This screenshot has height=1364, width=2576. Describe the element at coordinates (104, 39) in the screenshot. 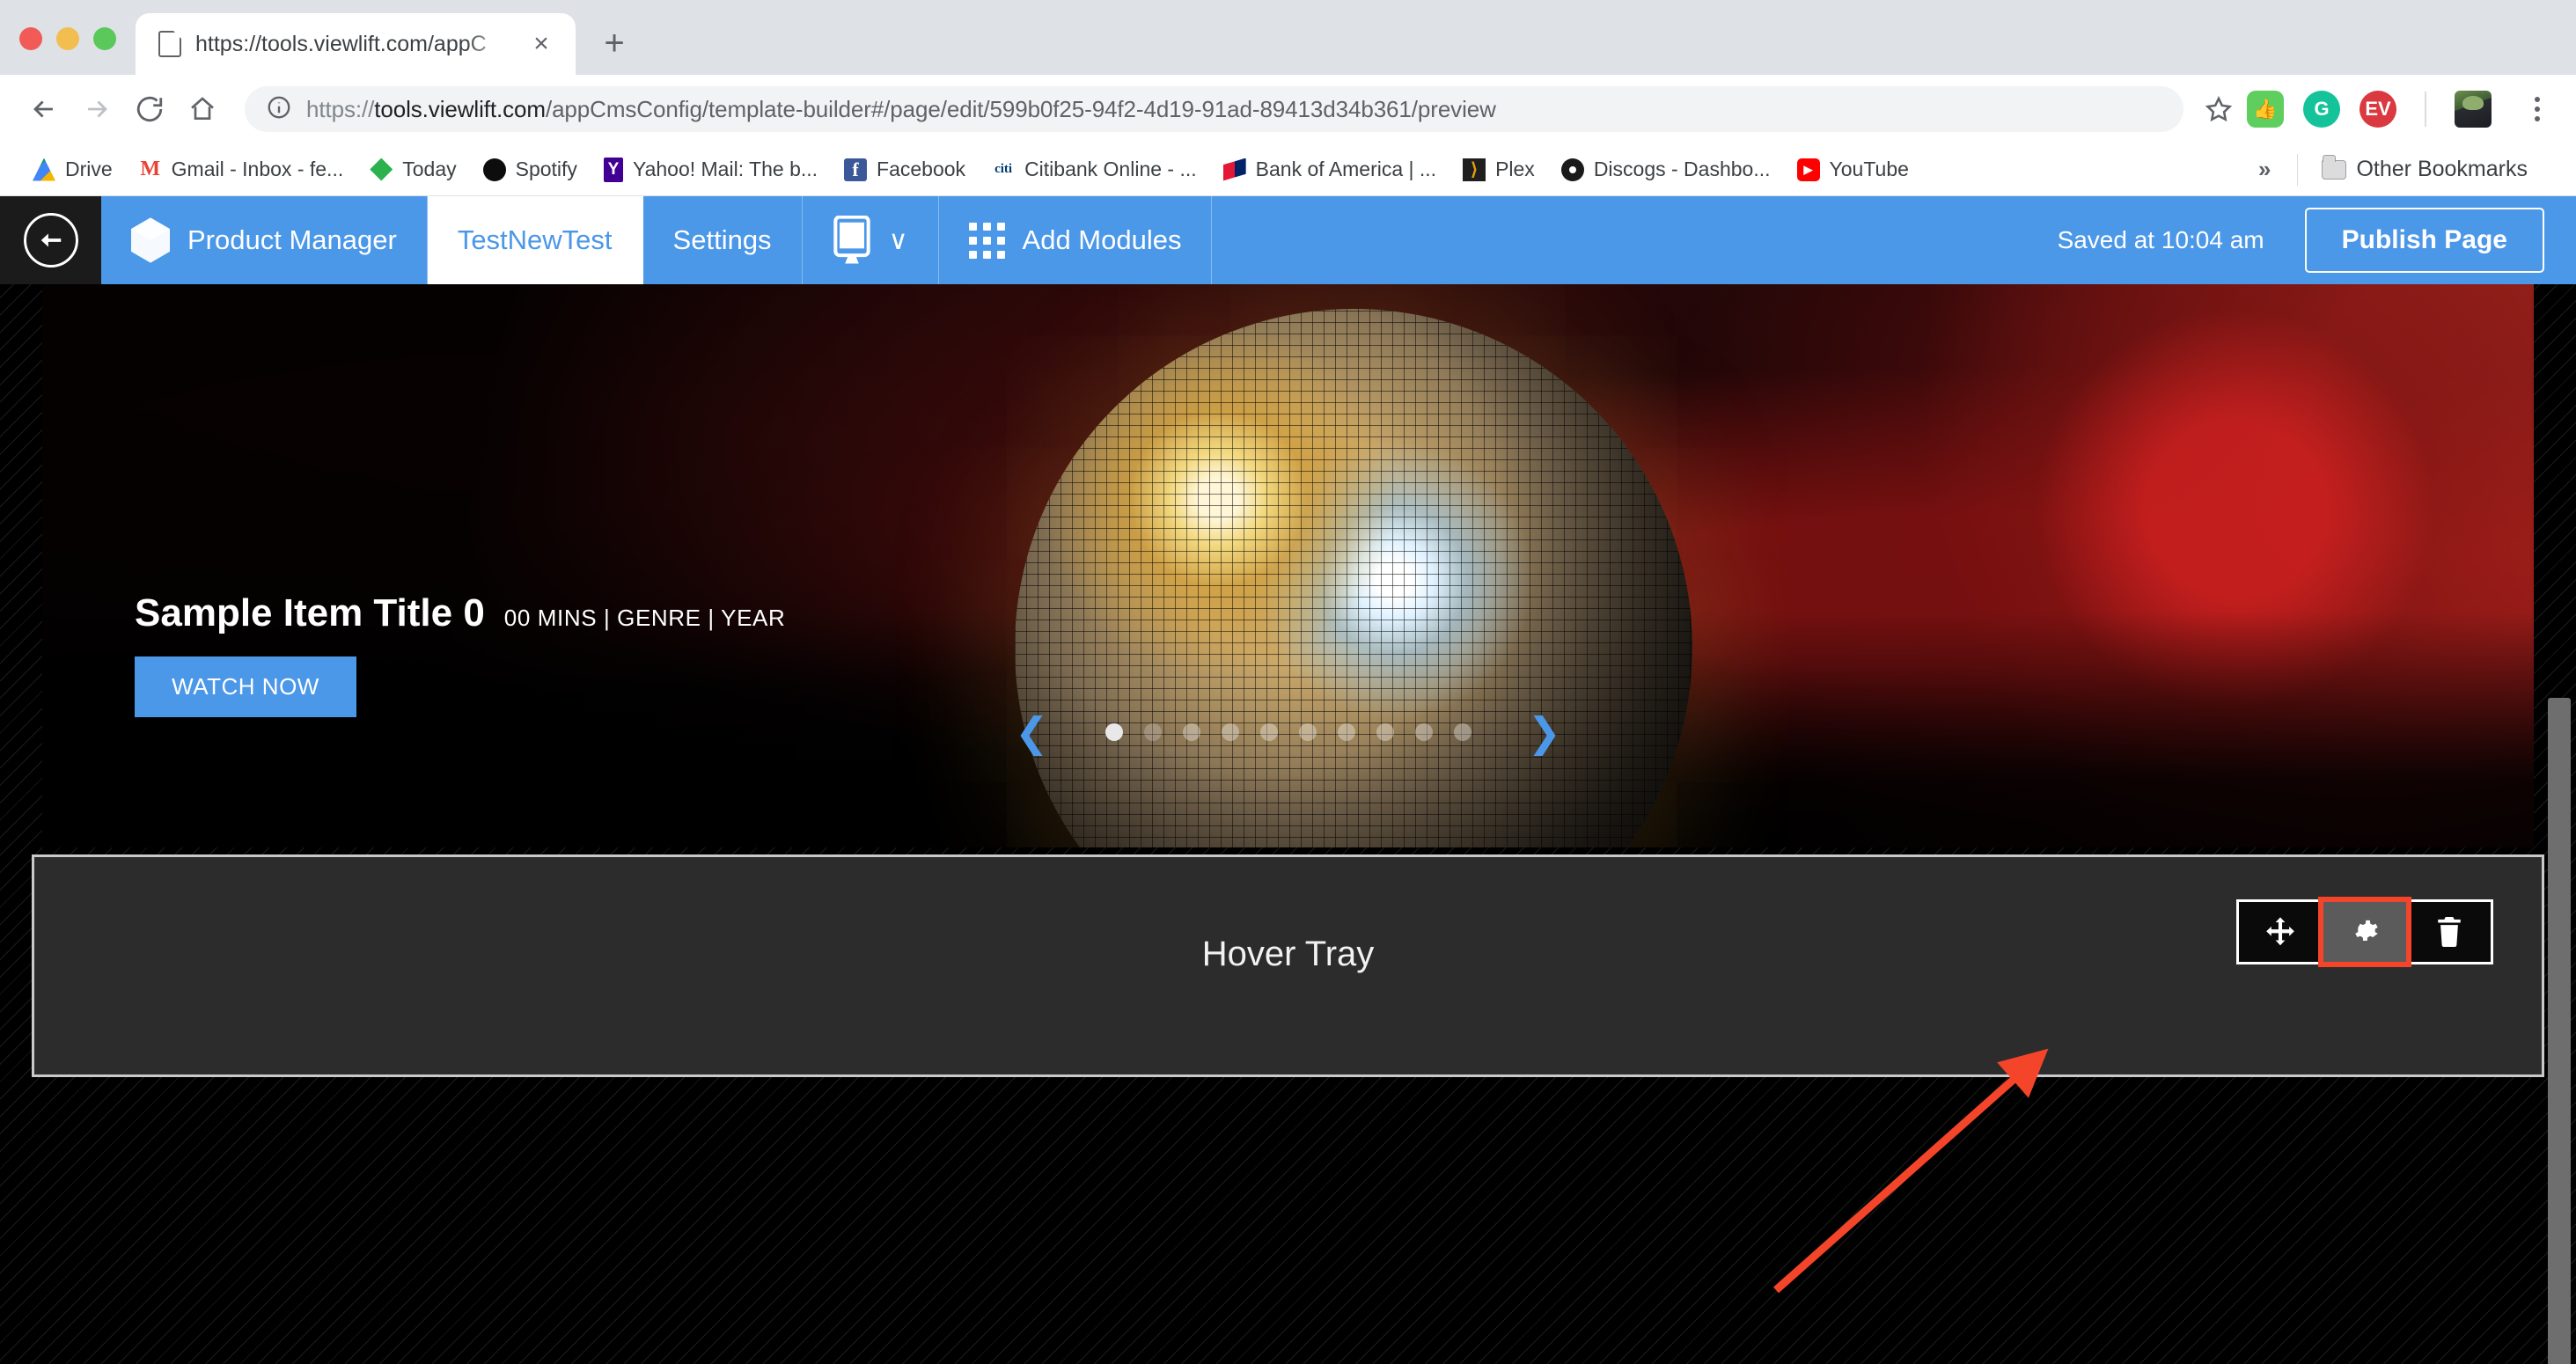

I see `maximize-window-button` at that location.